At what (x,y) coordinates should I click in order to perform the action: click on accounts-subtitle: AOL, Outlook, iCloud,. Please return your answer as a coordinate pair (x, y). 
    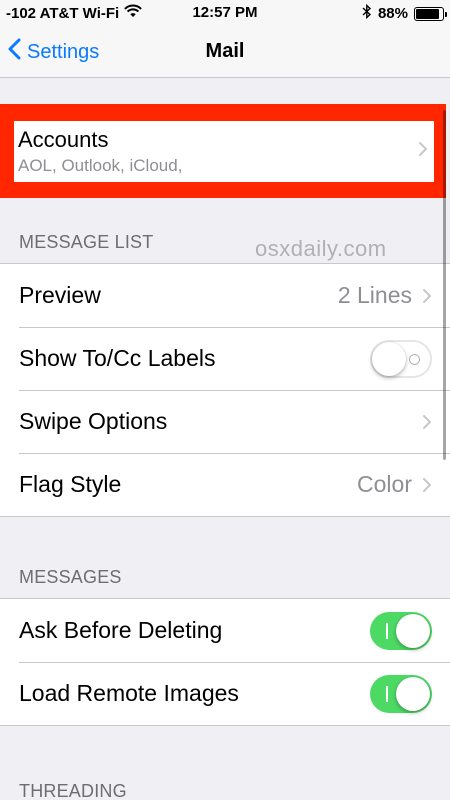
    Looking at the image, I should click on (100, 165).